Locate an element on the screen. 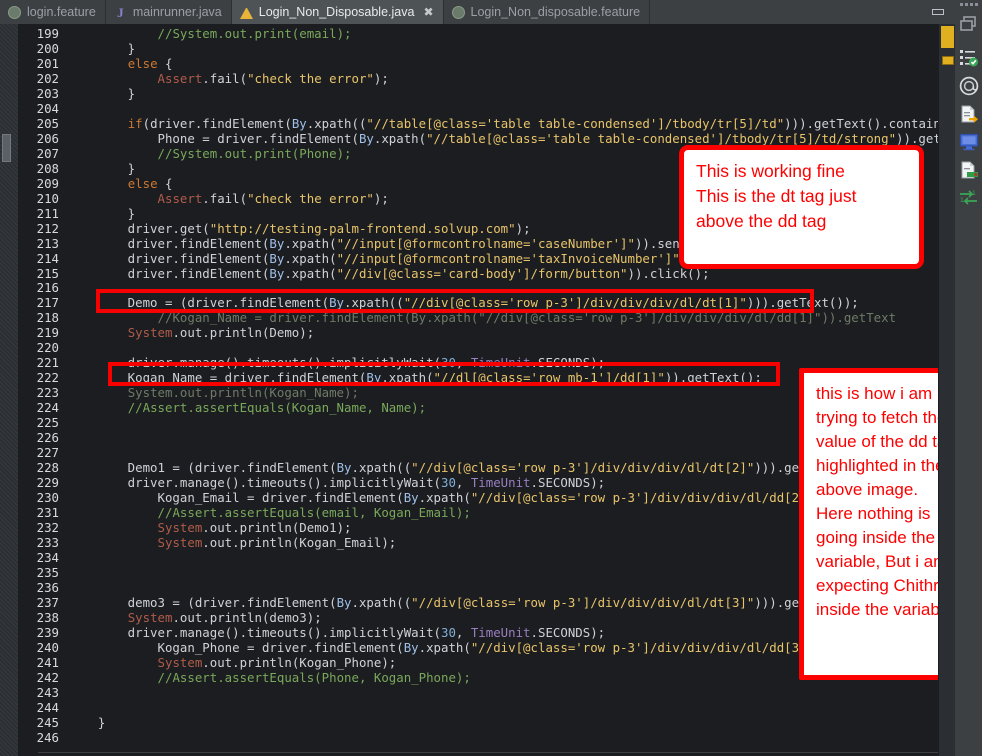 This screenshot has height=756, width=982. right-tool-rail: 1 1 is located at coordinates (968, 378).